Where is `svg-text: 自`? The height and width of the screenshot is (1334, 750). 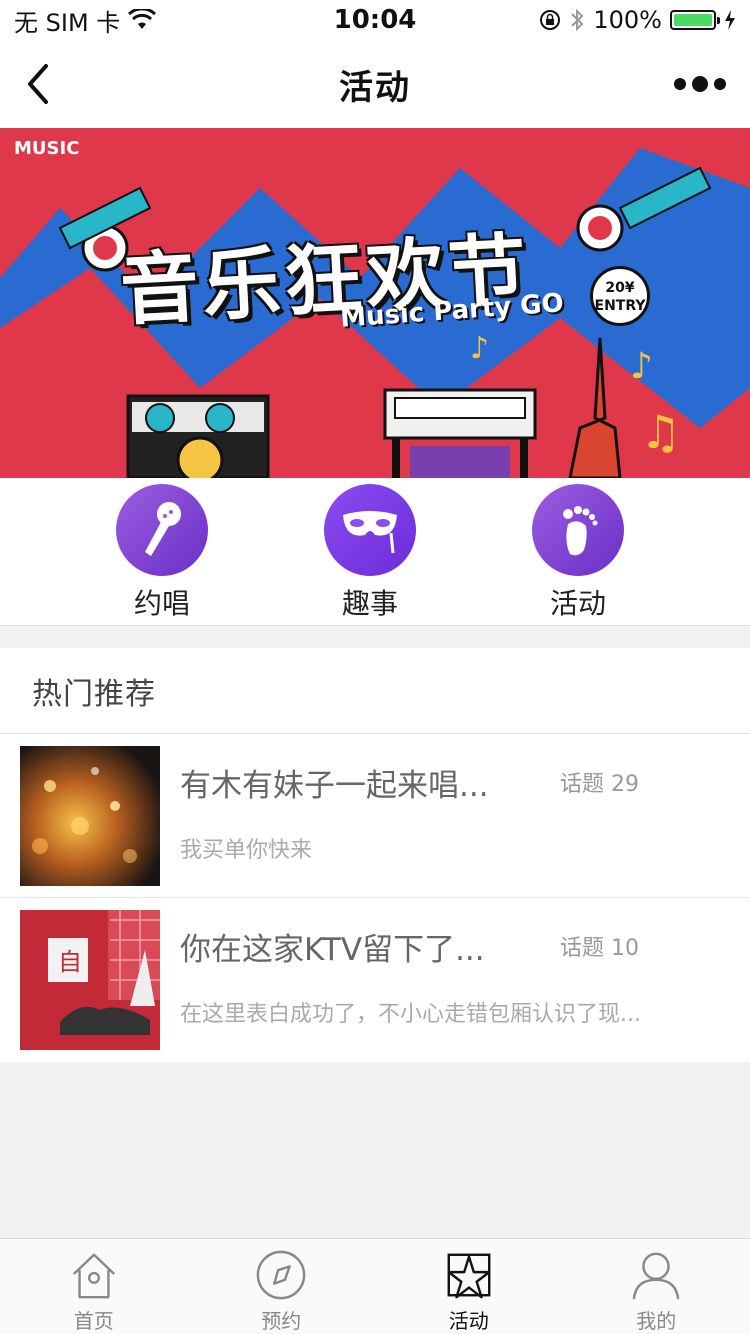
svg-text: 自 is located at coordinates (70, 962).